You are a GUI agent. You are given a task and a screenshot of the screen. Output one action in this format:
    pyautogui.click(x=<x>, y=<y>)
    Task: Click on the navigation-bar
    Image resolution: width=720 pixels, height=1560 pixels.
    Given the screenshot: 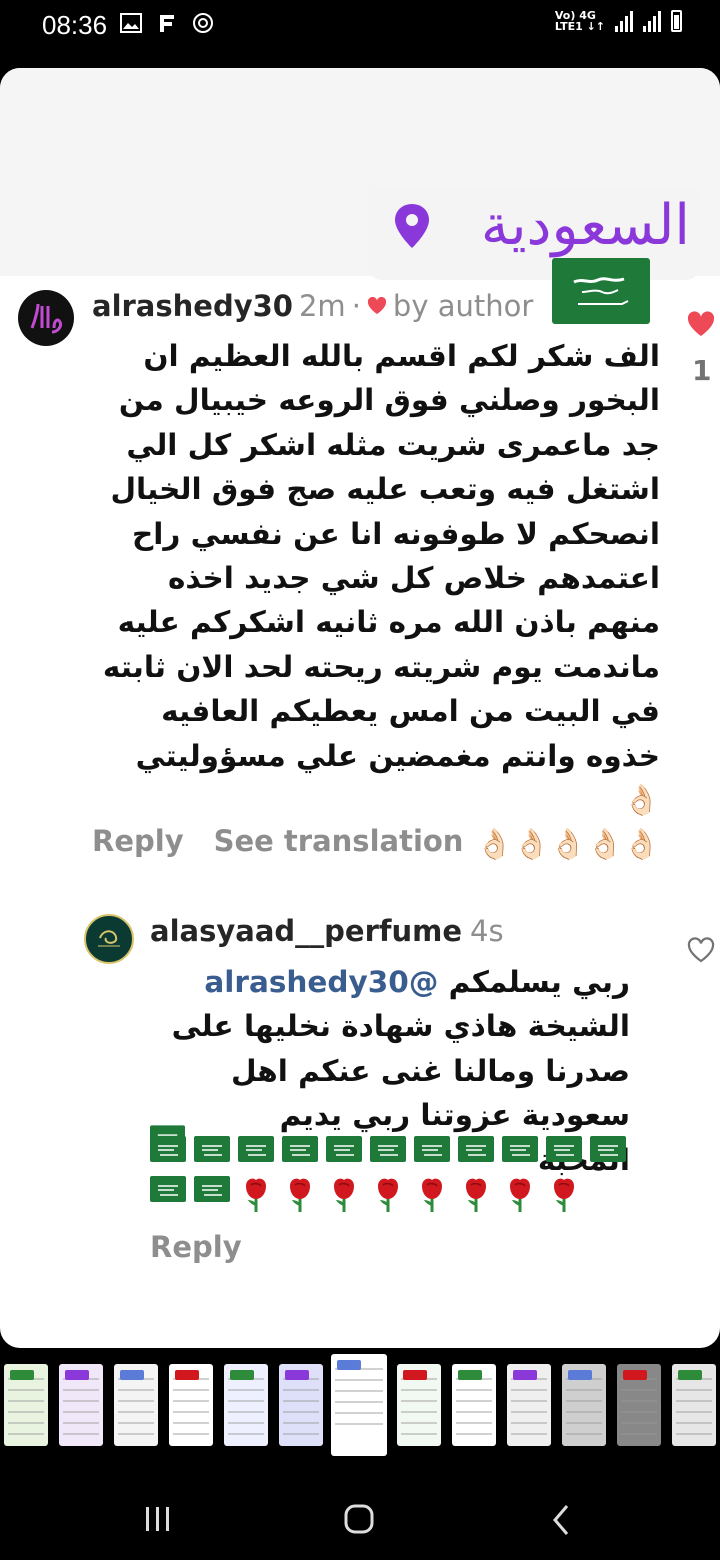 What is the action you would take?
    pyautogui.click(x=360, y=1515)
    